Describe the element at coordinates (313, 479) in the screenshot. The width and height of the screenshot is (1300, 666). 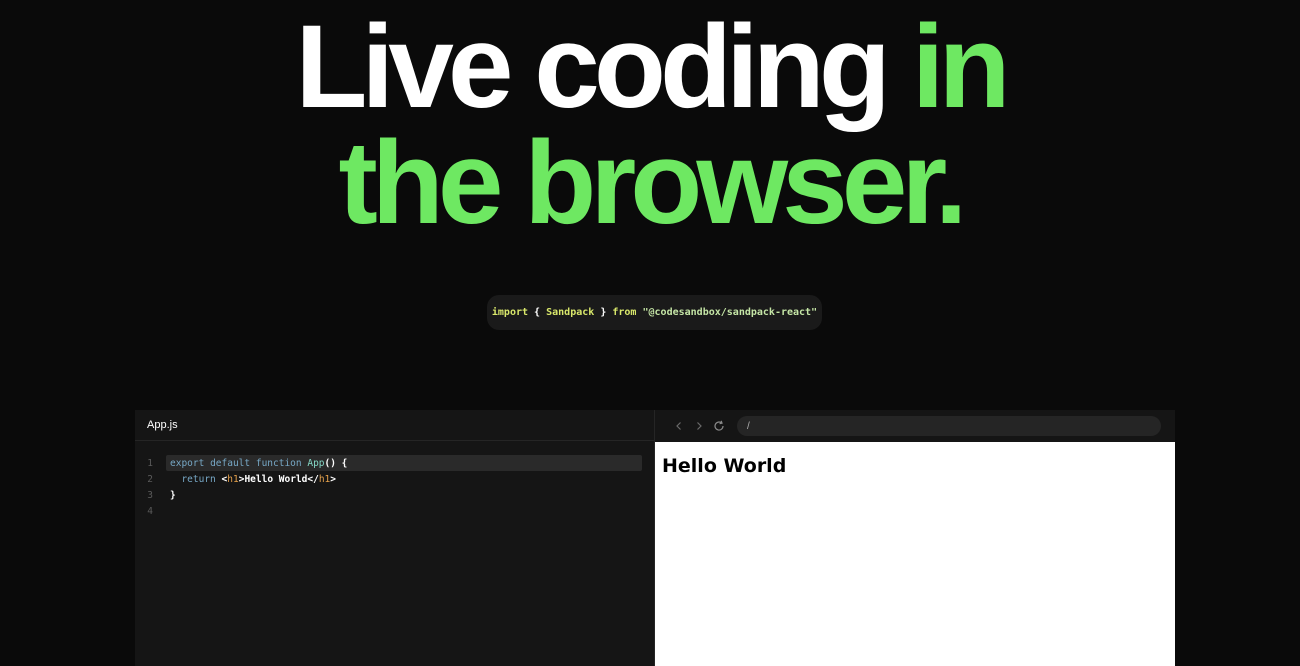
I see `jsx-bracket: </` at that location.